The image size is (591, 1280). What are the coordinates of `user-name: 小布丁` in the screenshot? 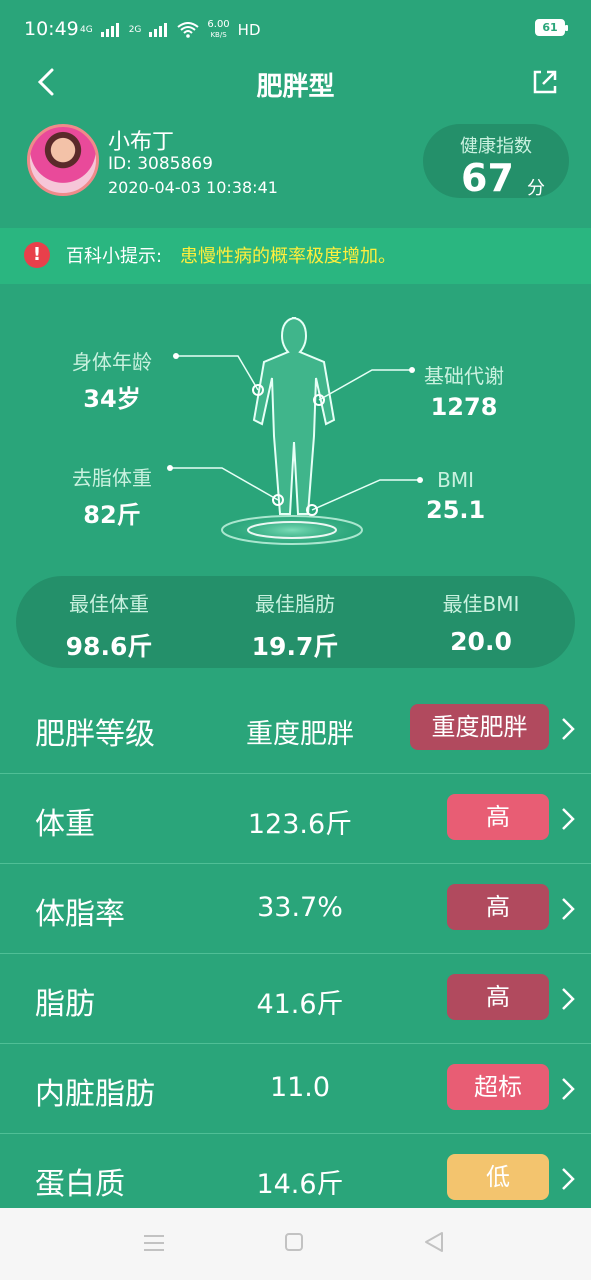 It's located at (141, 142).